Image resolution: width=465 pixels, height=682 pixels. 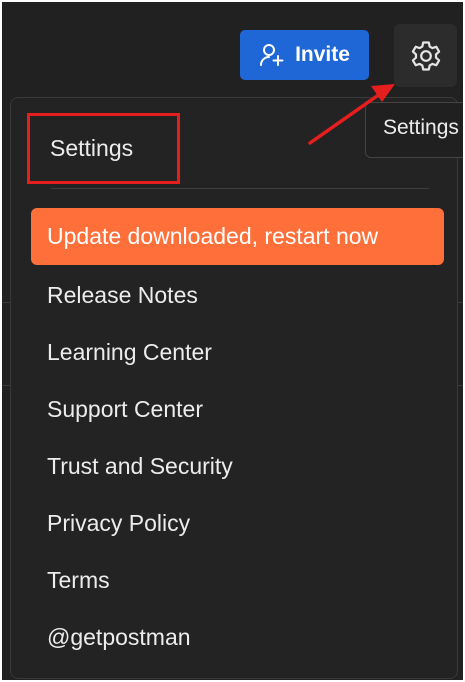 What do you see at coordinates (232, 49) in the screenshot?
I see `top-bar: Invite` at bounding box center [232, 49].